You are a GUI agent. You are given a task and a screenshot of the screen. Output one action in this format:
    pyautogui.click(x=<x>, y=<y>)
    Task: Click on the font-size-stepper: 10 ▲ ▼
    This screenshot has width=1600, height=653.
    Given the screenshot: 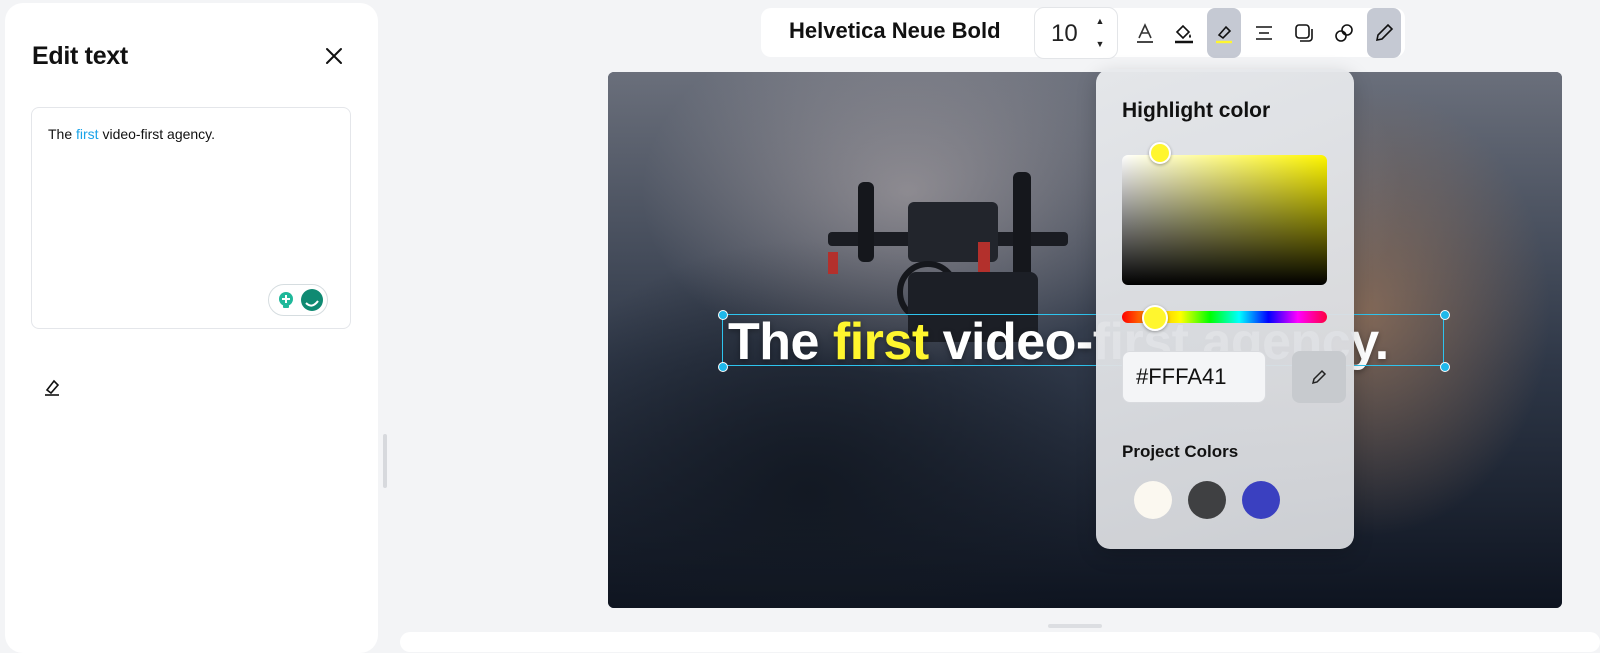 What is the action you would take?
    pyautogui.click(x=1076, y=33)
    